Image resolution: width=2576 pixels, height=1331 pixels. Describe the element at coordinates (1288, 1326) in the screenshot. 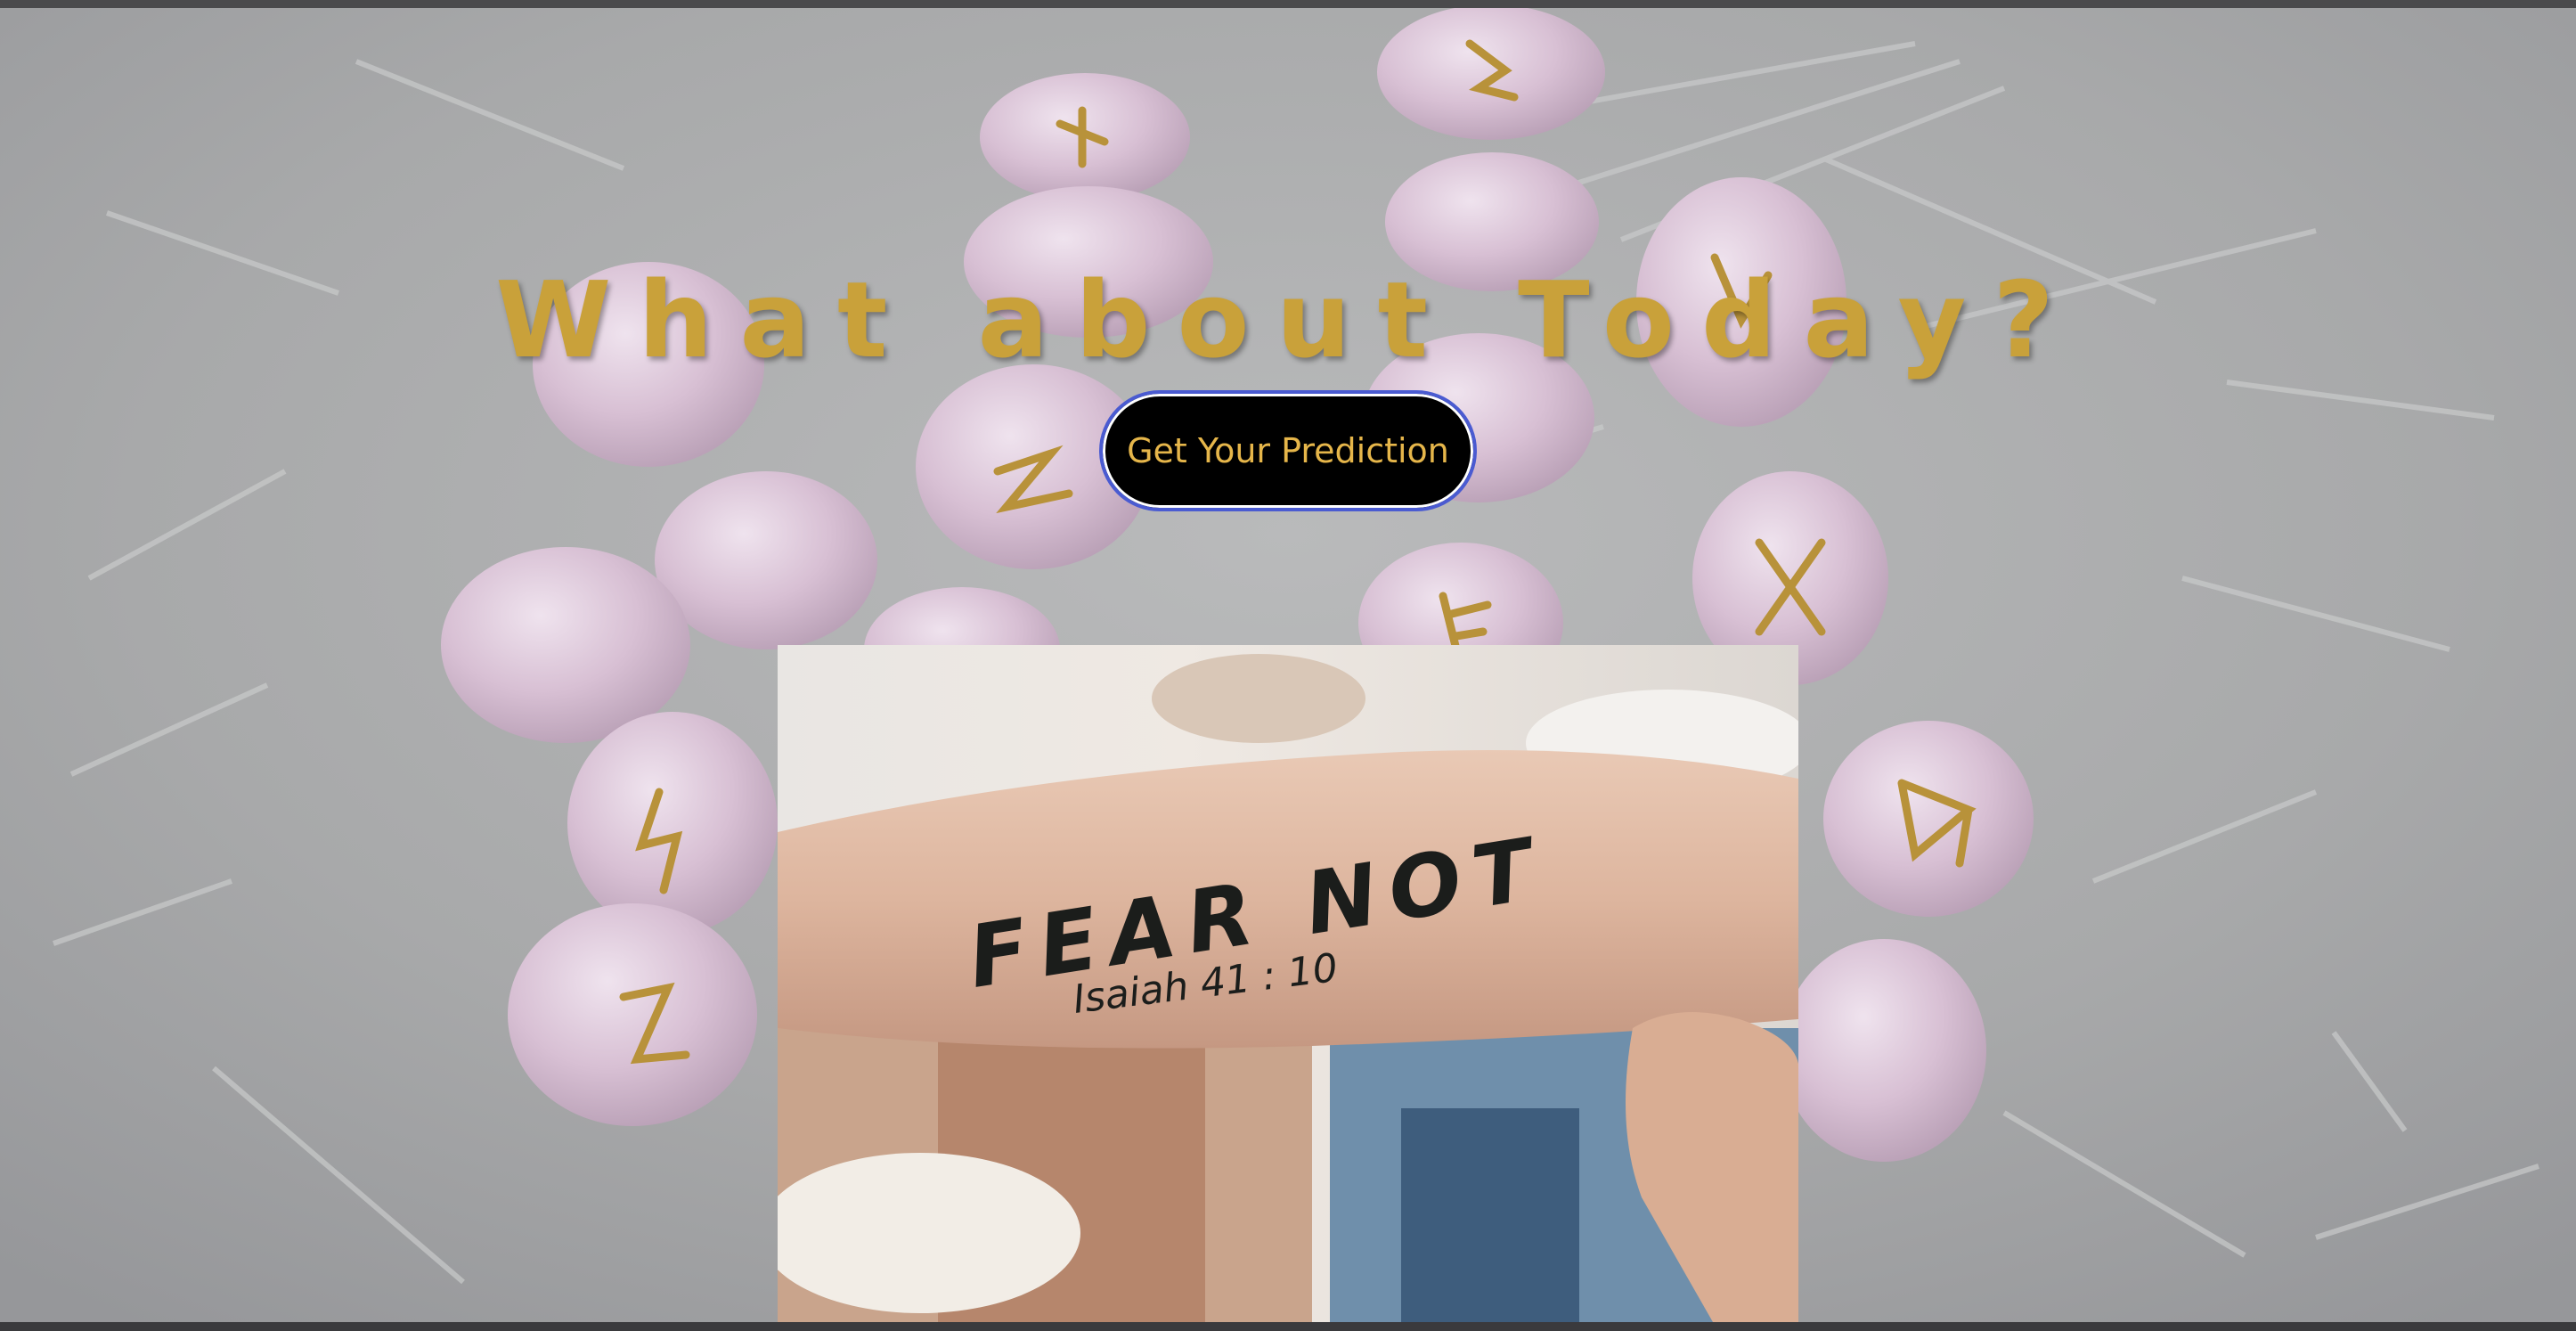

I see `browser-bottom-strip` at that location.